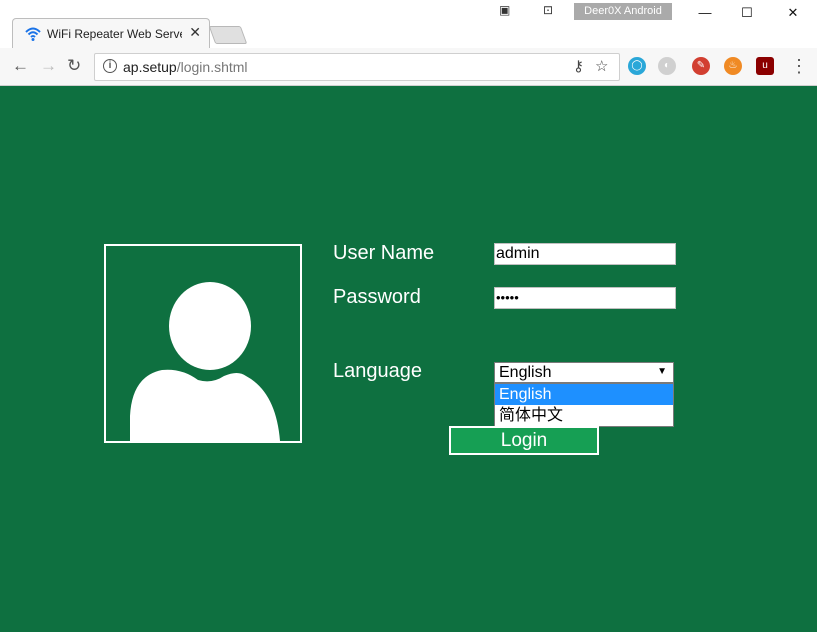  I want to click on extension-icon: ◯, so click(637, 66).